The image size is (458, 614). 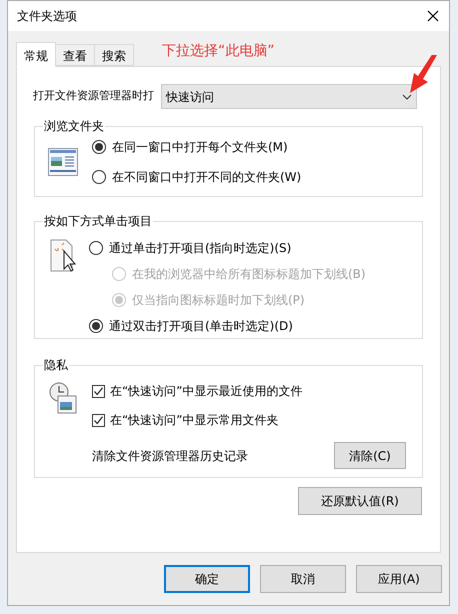 I want to click on field-label: 打开文件资源管理器时打, so click(x=94, y=96).